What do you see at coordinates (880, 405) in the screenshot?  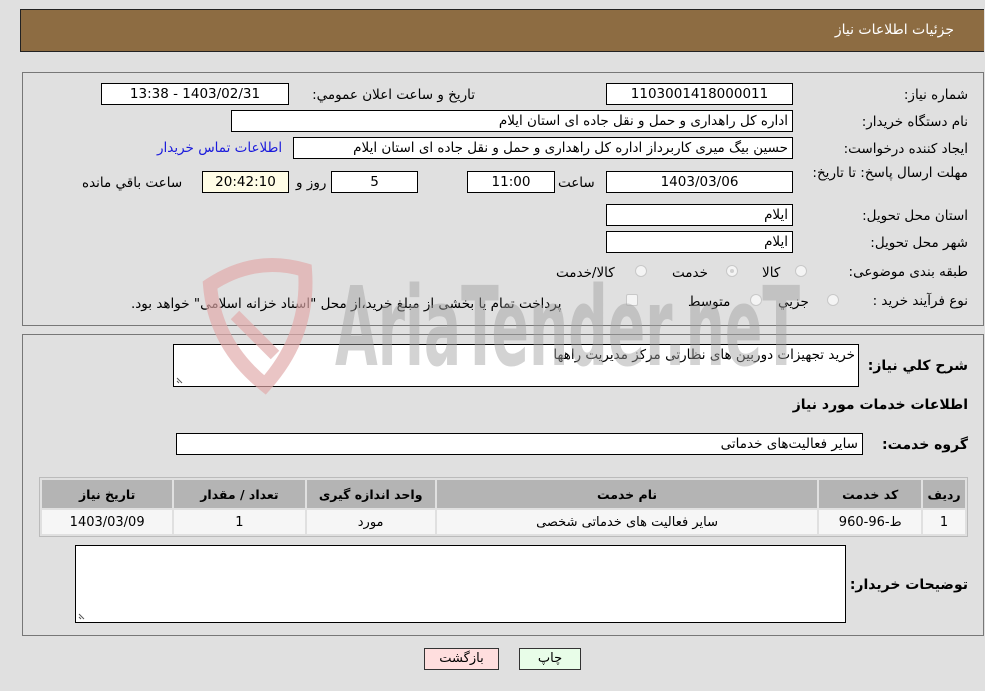 I see `services-section-title: اطلاعات خدمات مورد نیاز` at bounding box center [880, 405].